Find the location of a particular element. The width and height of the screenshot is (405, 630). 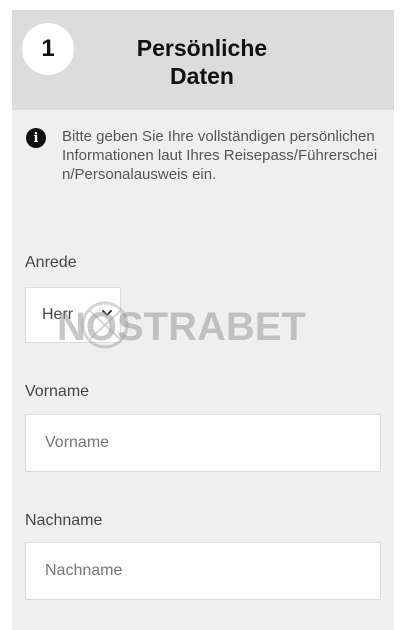

step-number-badge: 1 is located at coordinates (48, 49).